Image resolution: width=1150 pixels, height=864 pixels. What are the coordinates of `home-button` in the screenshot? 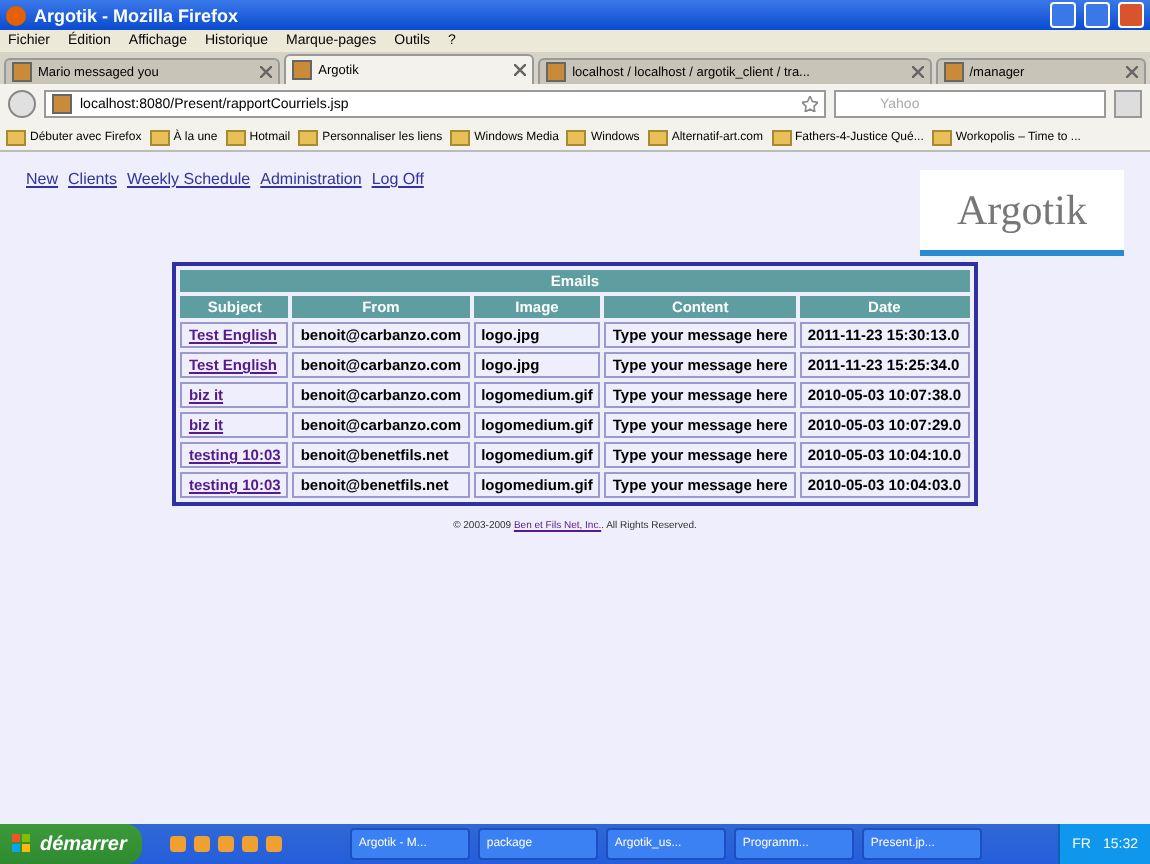 It's located at (1128, 104).